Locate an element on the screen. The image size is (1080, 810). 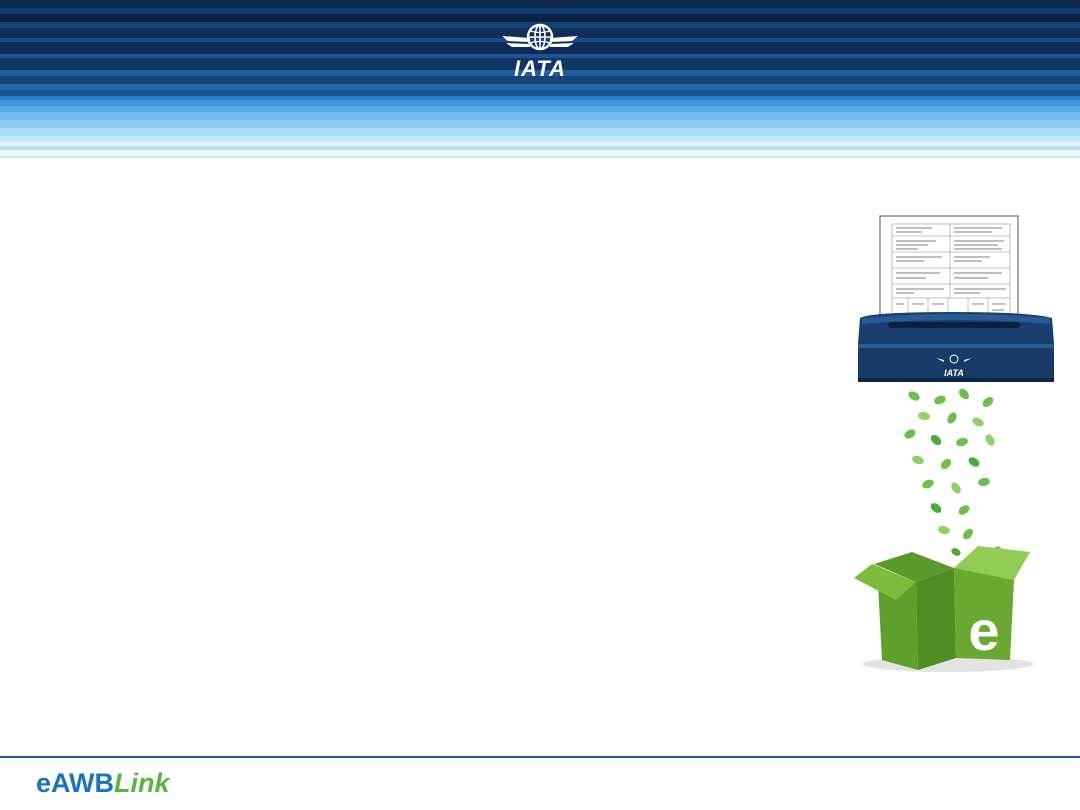
brand-main: eAWB is located at coordinates (75, 783).